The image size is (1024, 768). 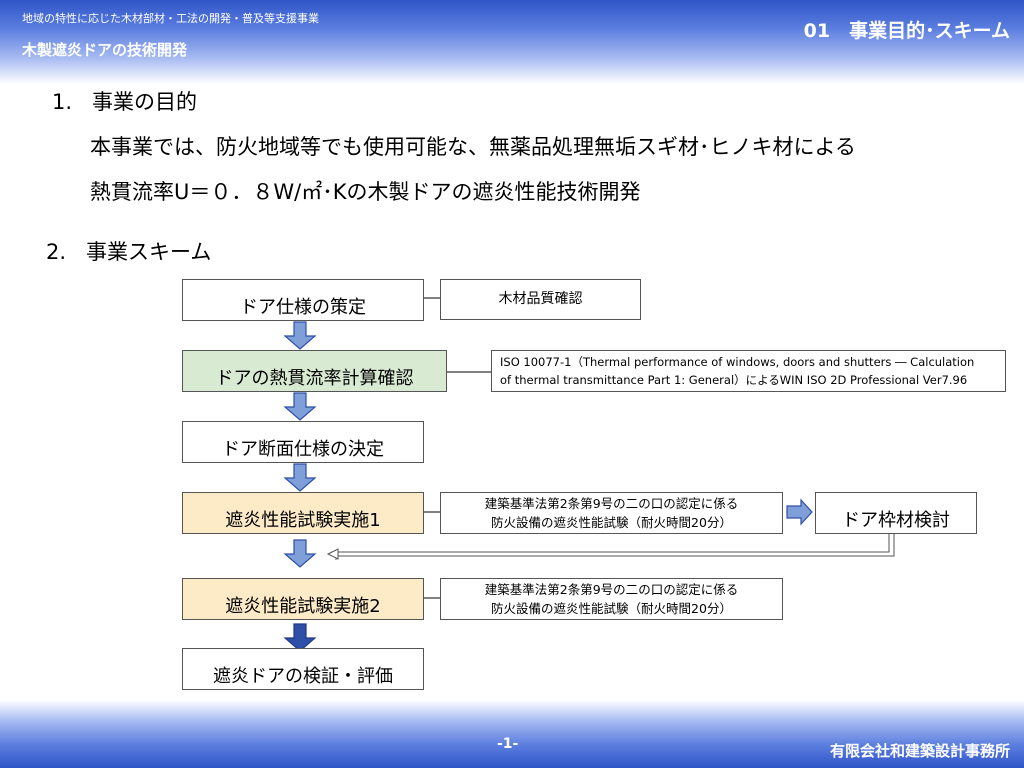 I want to click on feedback-line, so click(x=615, y=545).